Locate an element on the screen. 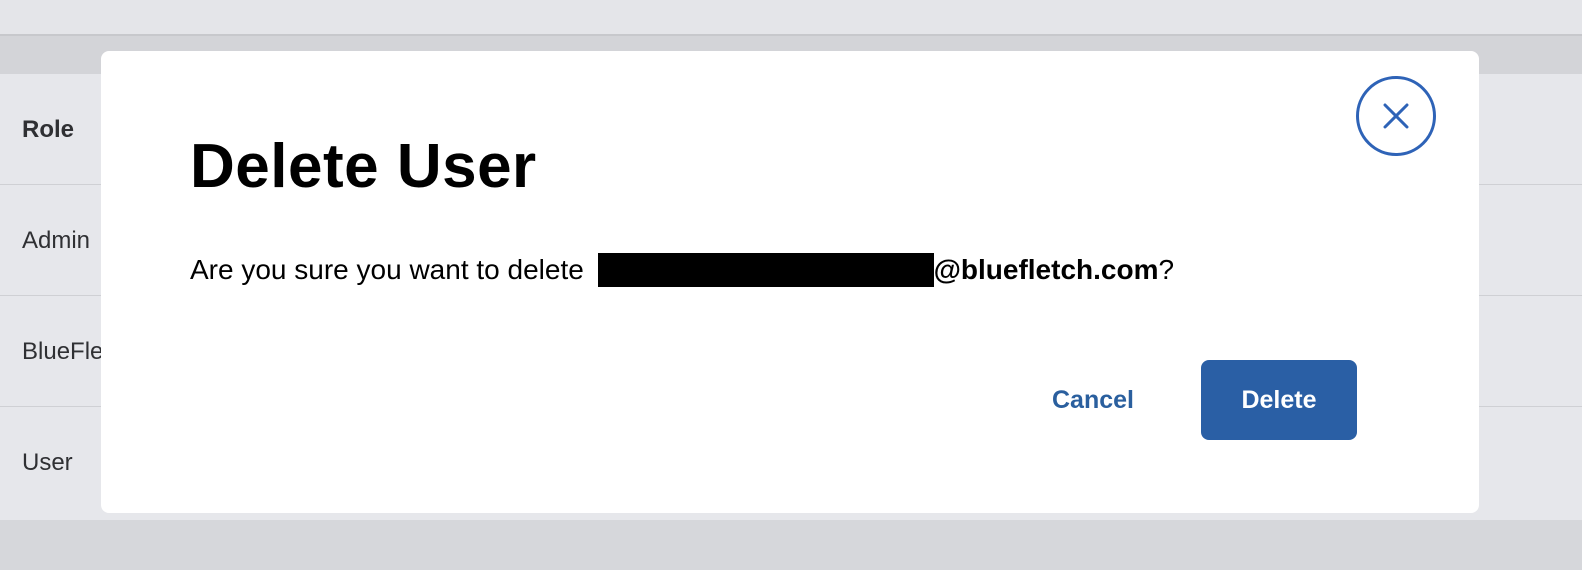  background-footer is located at coordinates (791, 545).